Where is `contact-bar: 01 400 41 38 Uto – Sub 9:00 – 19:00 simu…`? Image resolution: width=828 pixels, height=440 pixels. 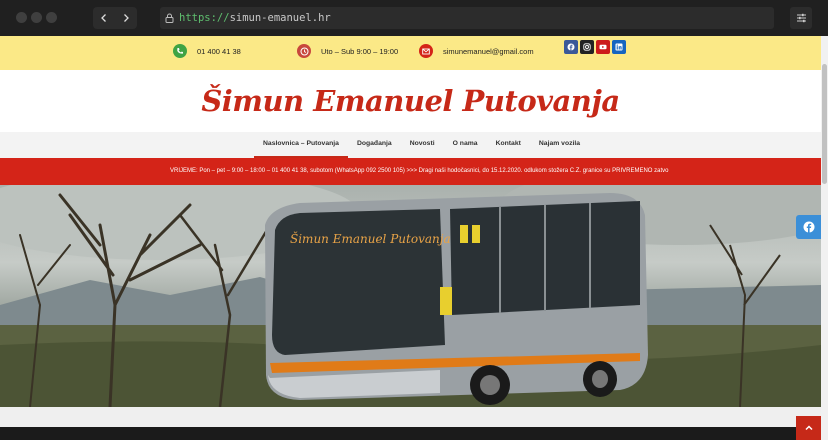
contact-bar: 01 400 41 38 Uto – Sub 9:00 – 19:00 simu… is located at coordinates (410, 53).